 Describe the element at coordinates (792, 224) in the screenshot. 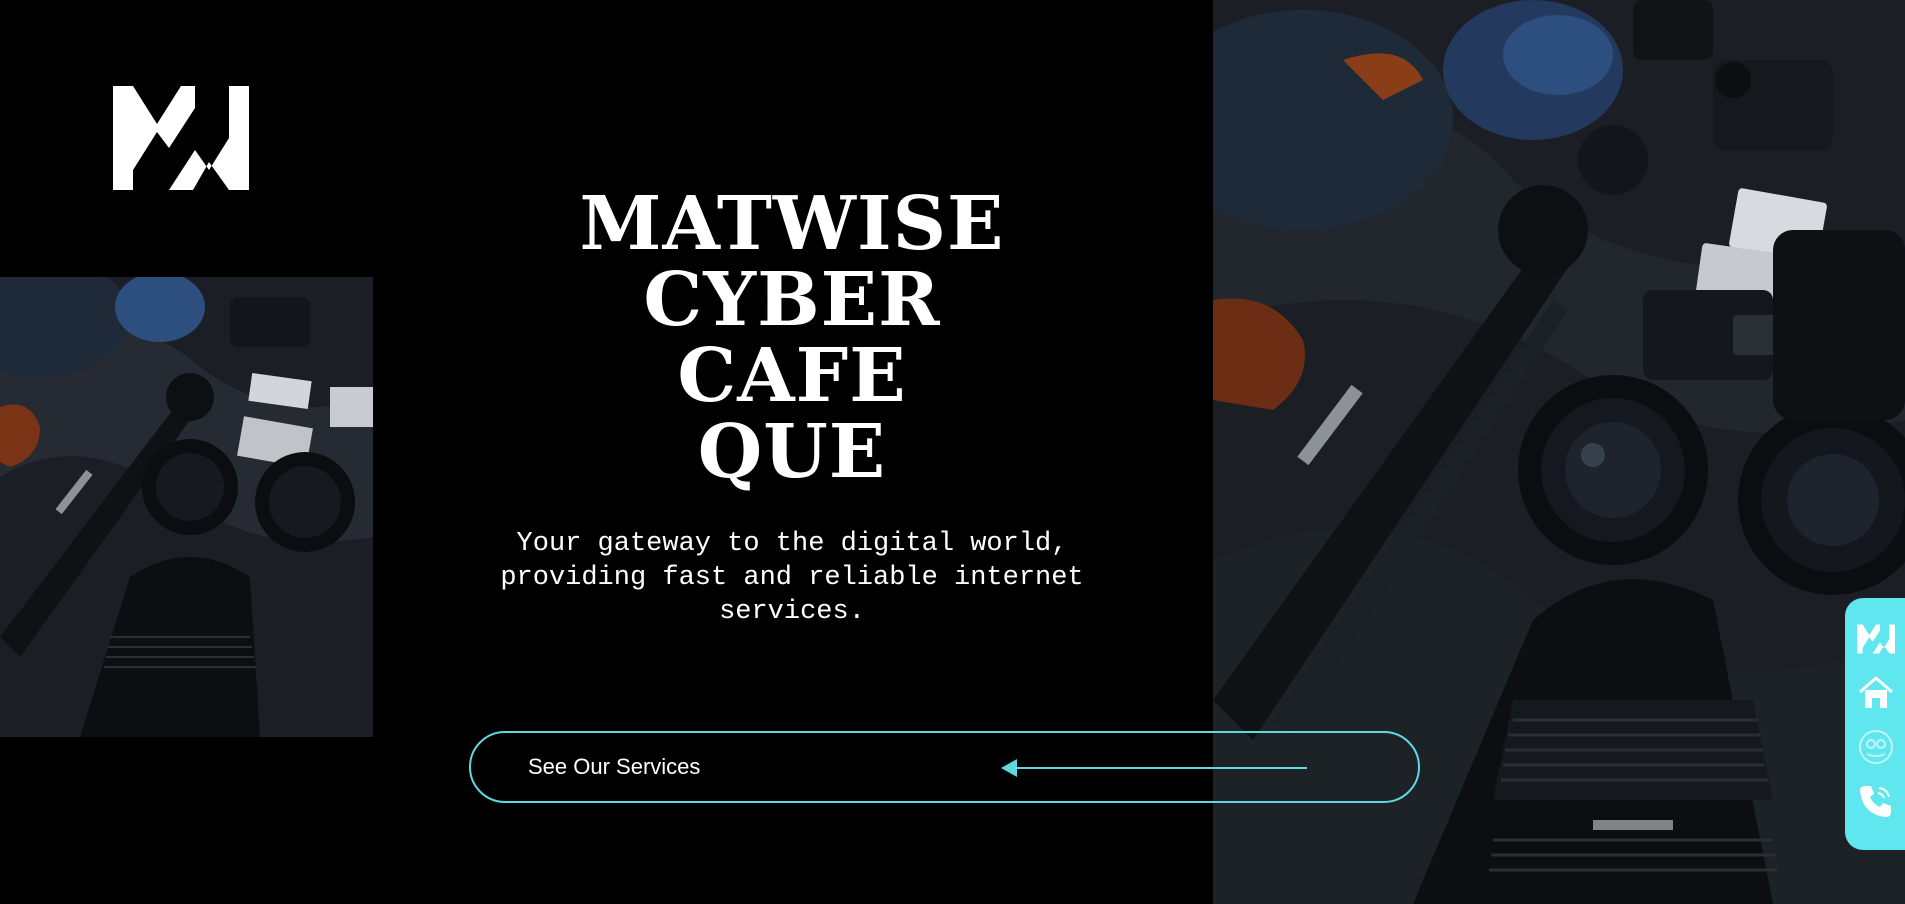

I see `title-line: MATWISE` at that location.